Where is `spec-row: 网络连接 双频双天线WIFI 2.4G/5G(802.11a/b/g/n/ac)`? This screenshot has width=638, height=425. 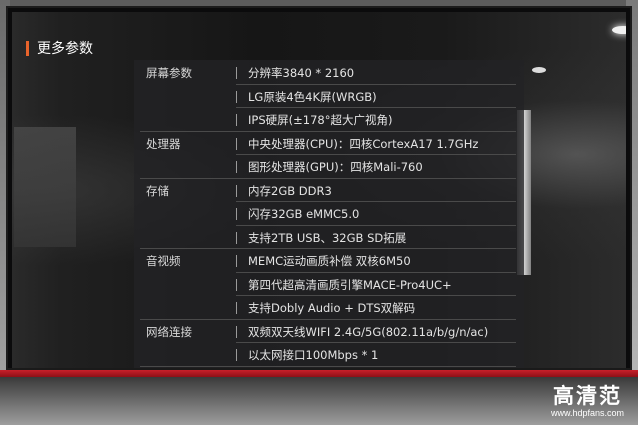 spec-row: 网络连接 双频双天线WIFI 2.4G/5G(802.11a/b/g/n/ac) is located at coordinates (329, 331).